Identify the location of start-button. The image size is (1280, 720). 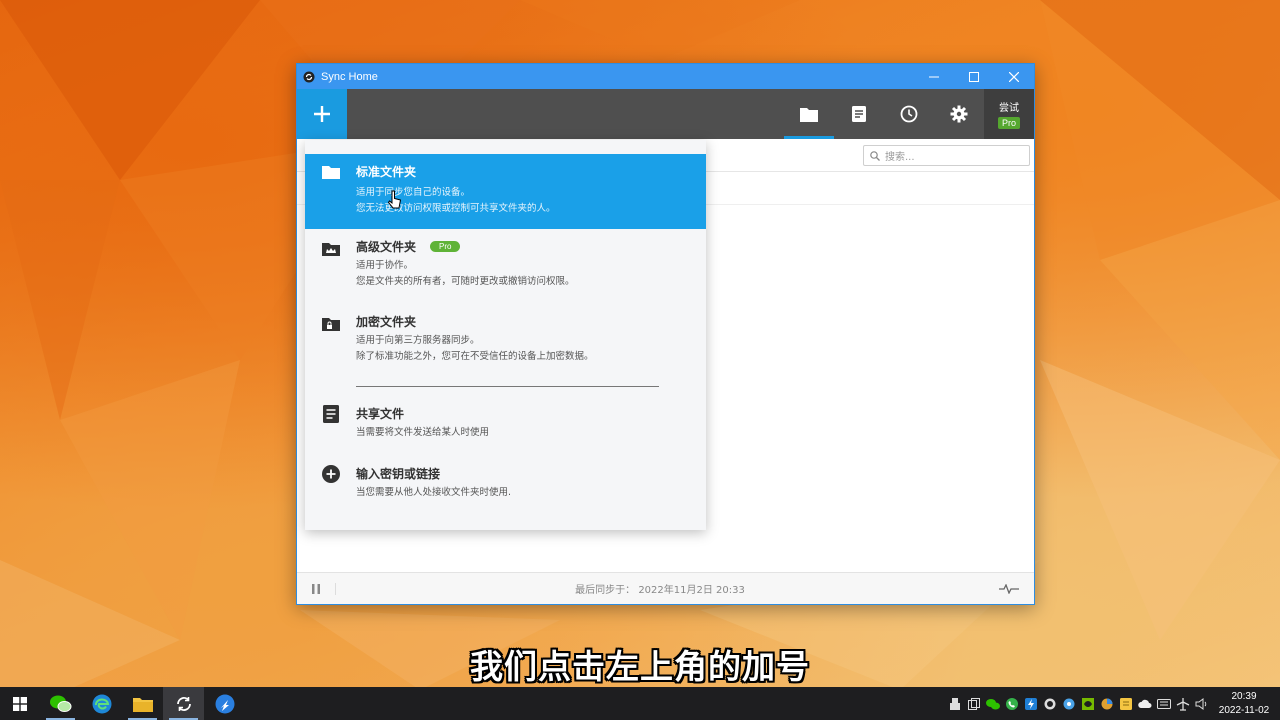
(20, 703).